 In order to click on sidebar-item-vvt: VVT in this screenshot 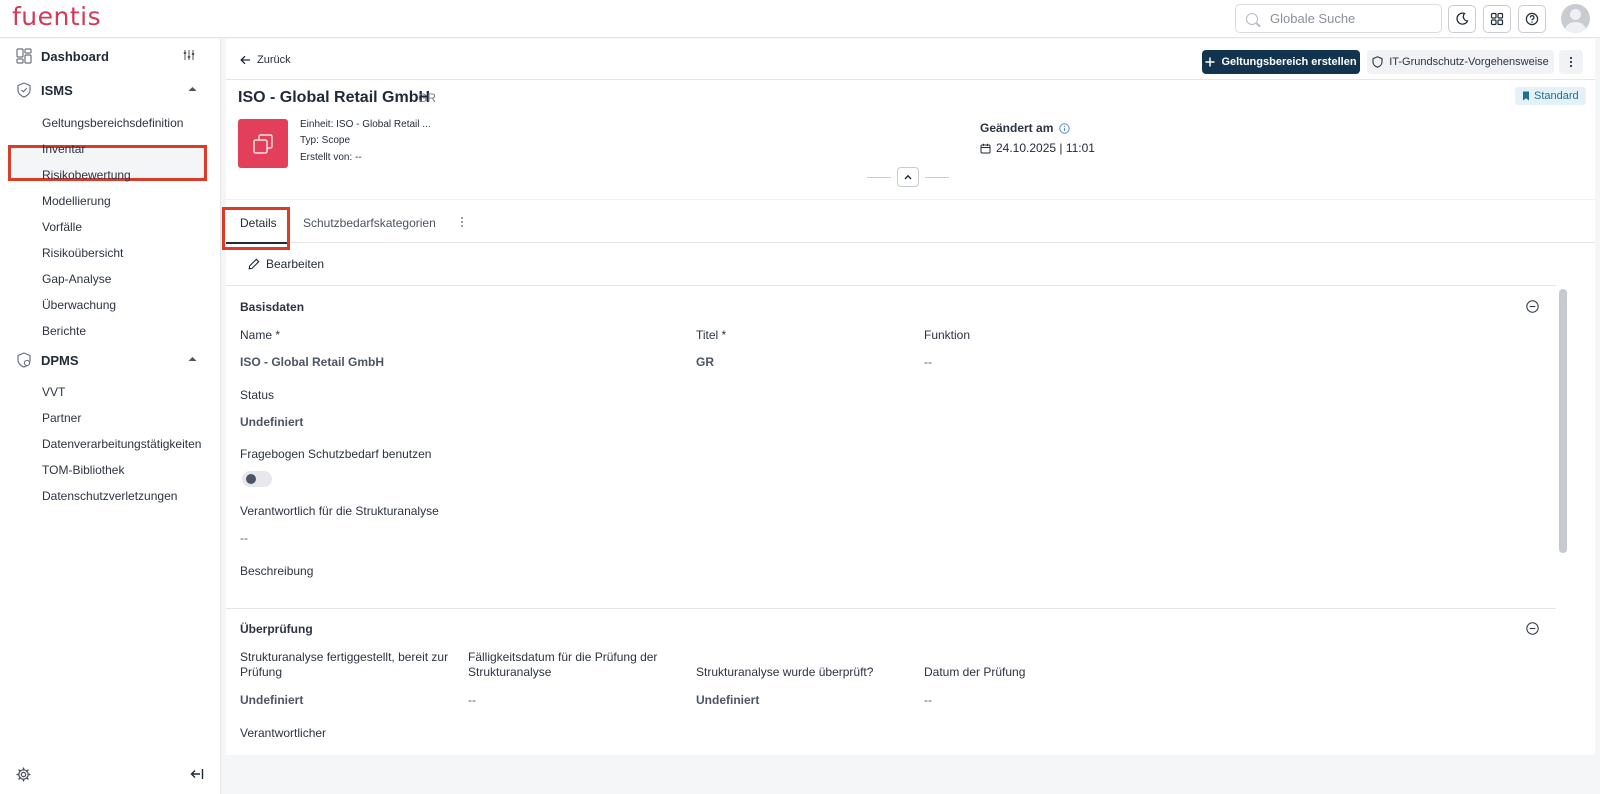, I will do `click(53, 392)`.